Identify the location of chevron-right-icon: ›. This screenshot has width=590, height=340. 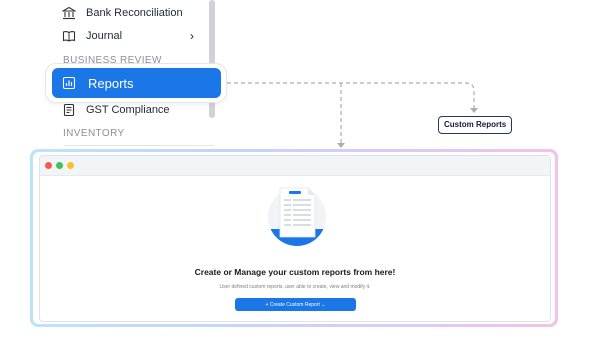
(192, 36).